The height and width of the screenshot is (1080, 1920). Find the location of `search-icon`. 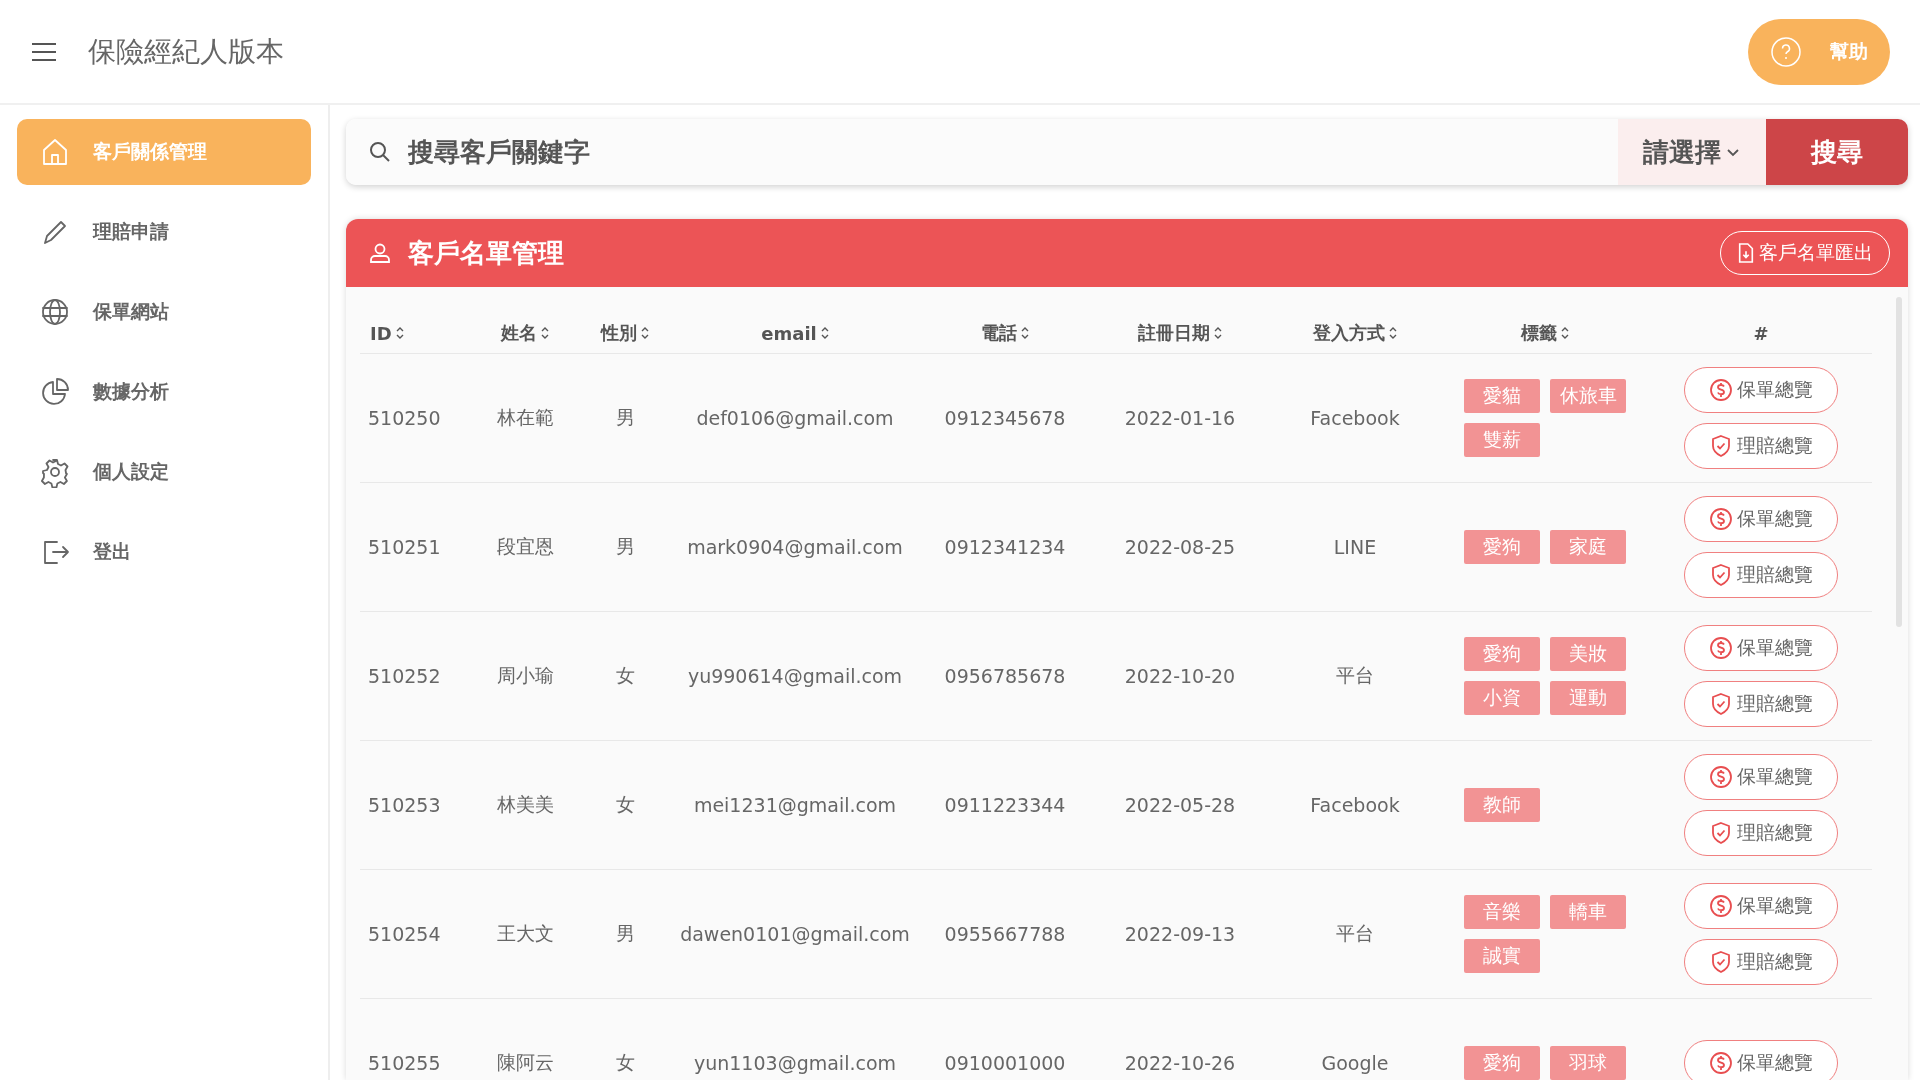

search-icon is located at coordinates (380, 152).